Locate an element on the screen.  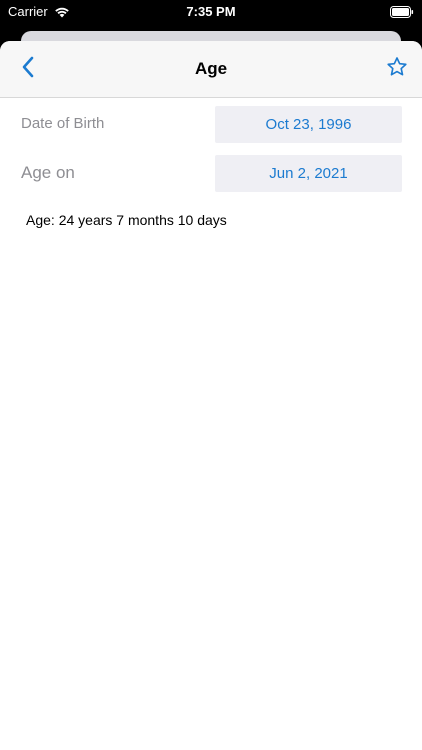
date-of-birth-row: Date of Birth Oct 23, 1996 is located at coordinates (211, 124).